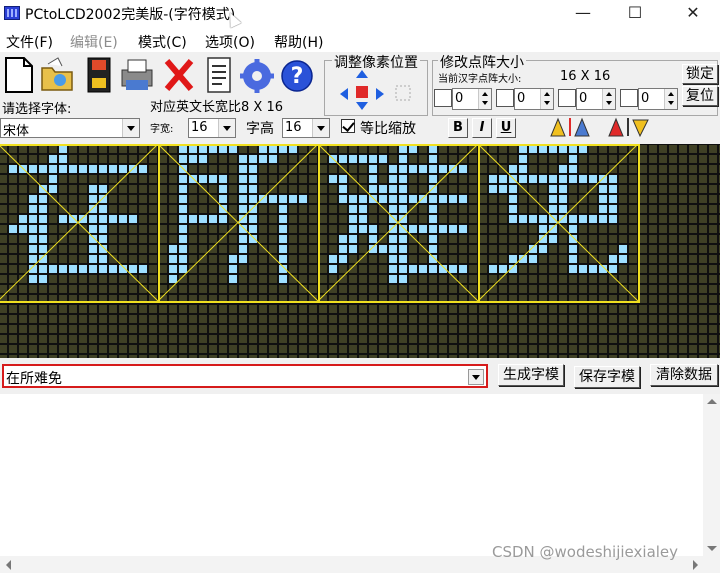 Image resolution: width=720 pixels, height=573 pixels. What do you see at coordinates (57, 75) in the screenshot?
I see `open-folder-icon` at bounding box center [57, 75].